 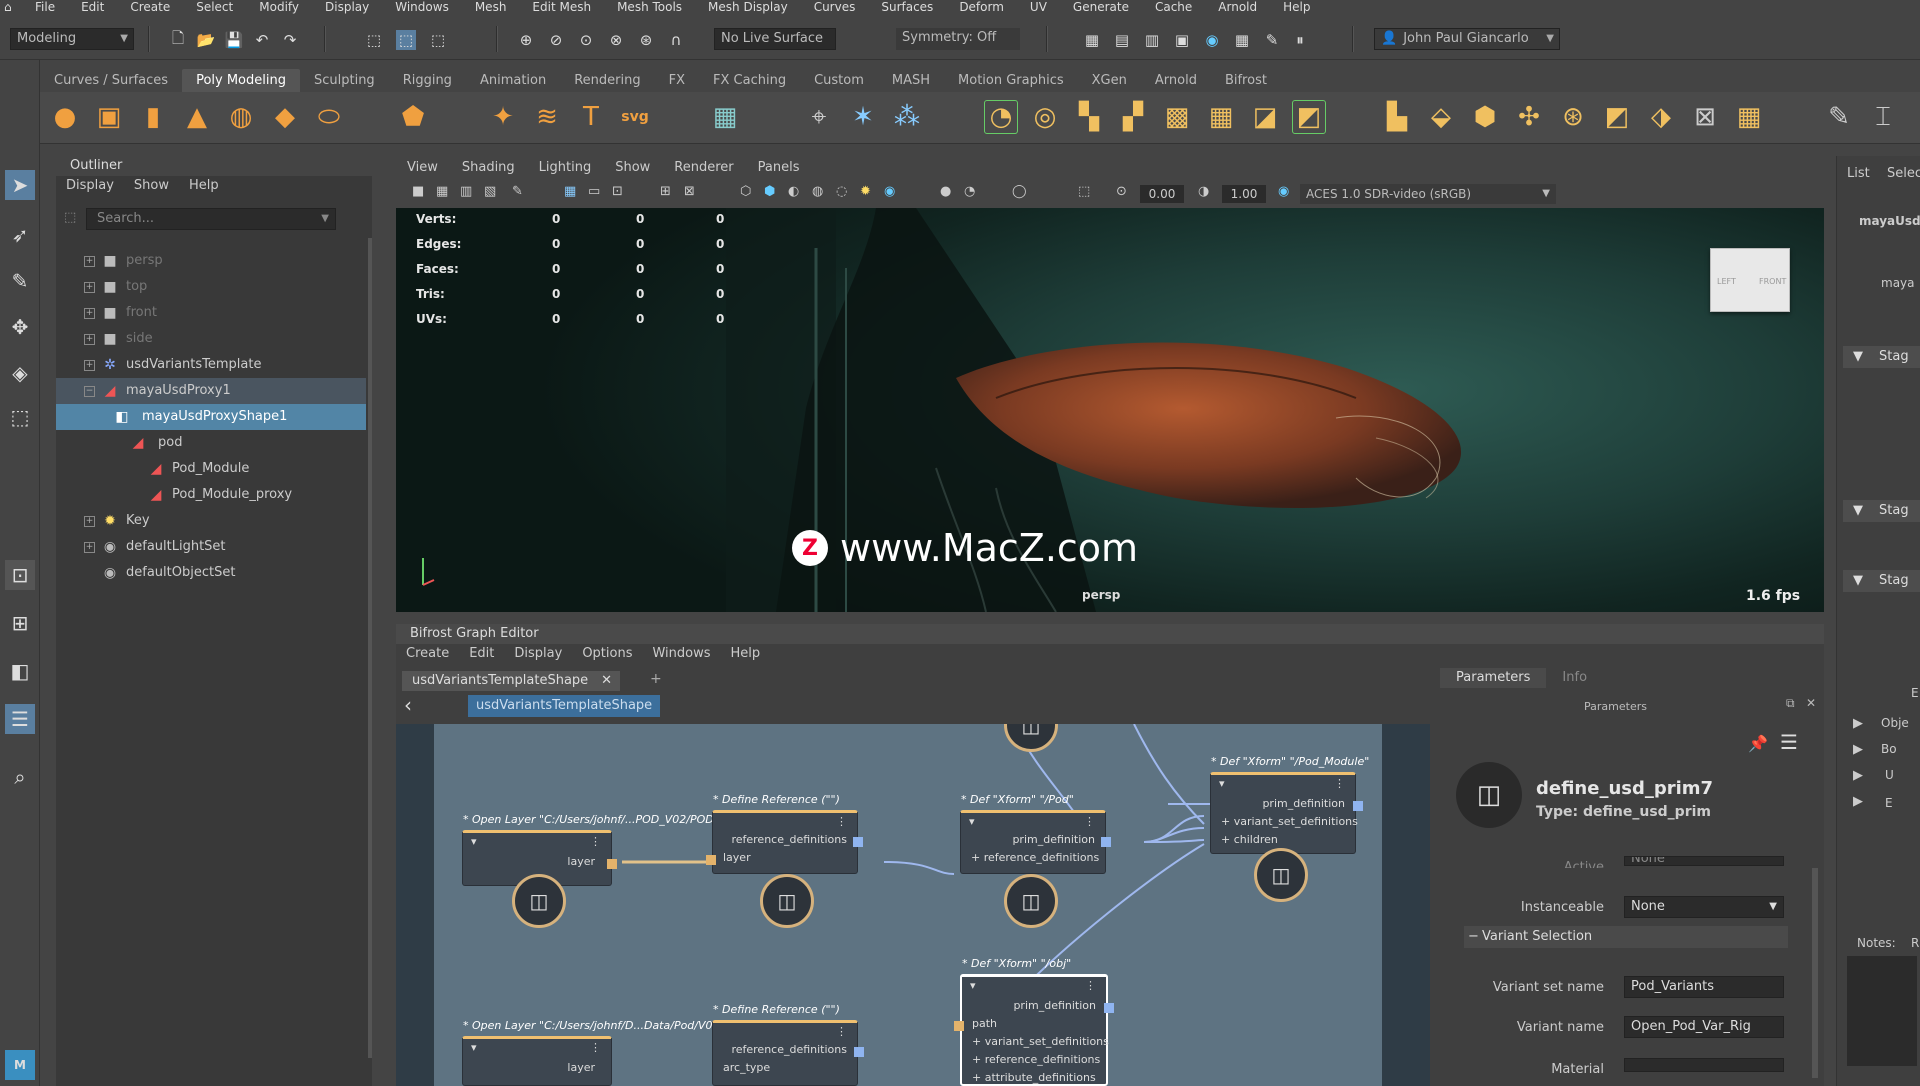 I want to click on pin-icon: 📌, so click(x=1758, y=743).